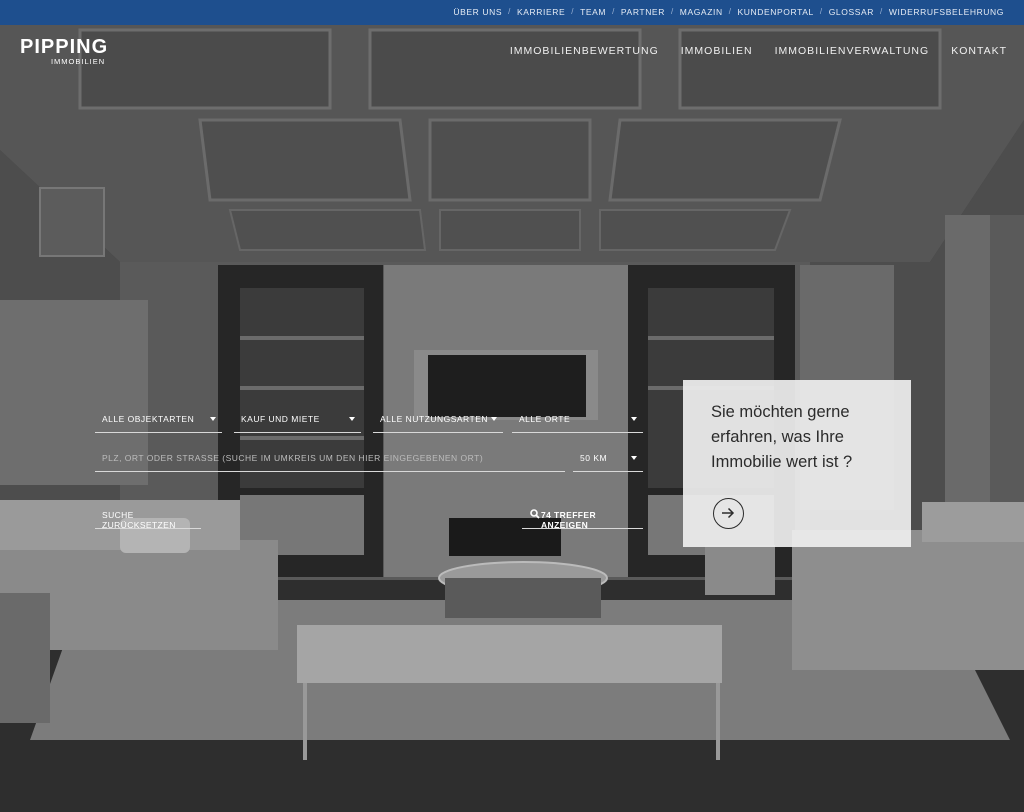 The width and height of the screenshot is (1024, 812). I want to click on nav-item-kontakt: KONTAKT, so click(979, 51).